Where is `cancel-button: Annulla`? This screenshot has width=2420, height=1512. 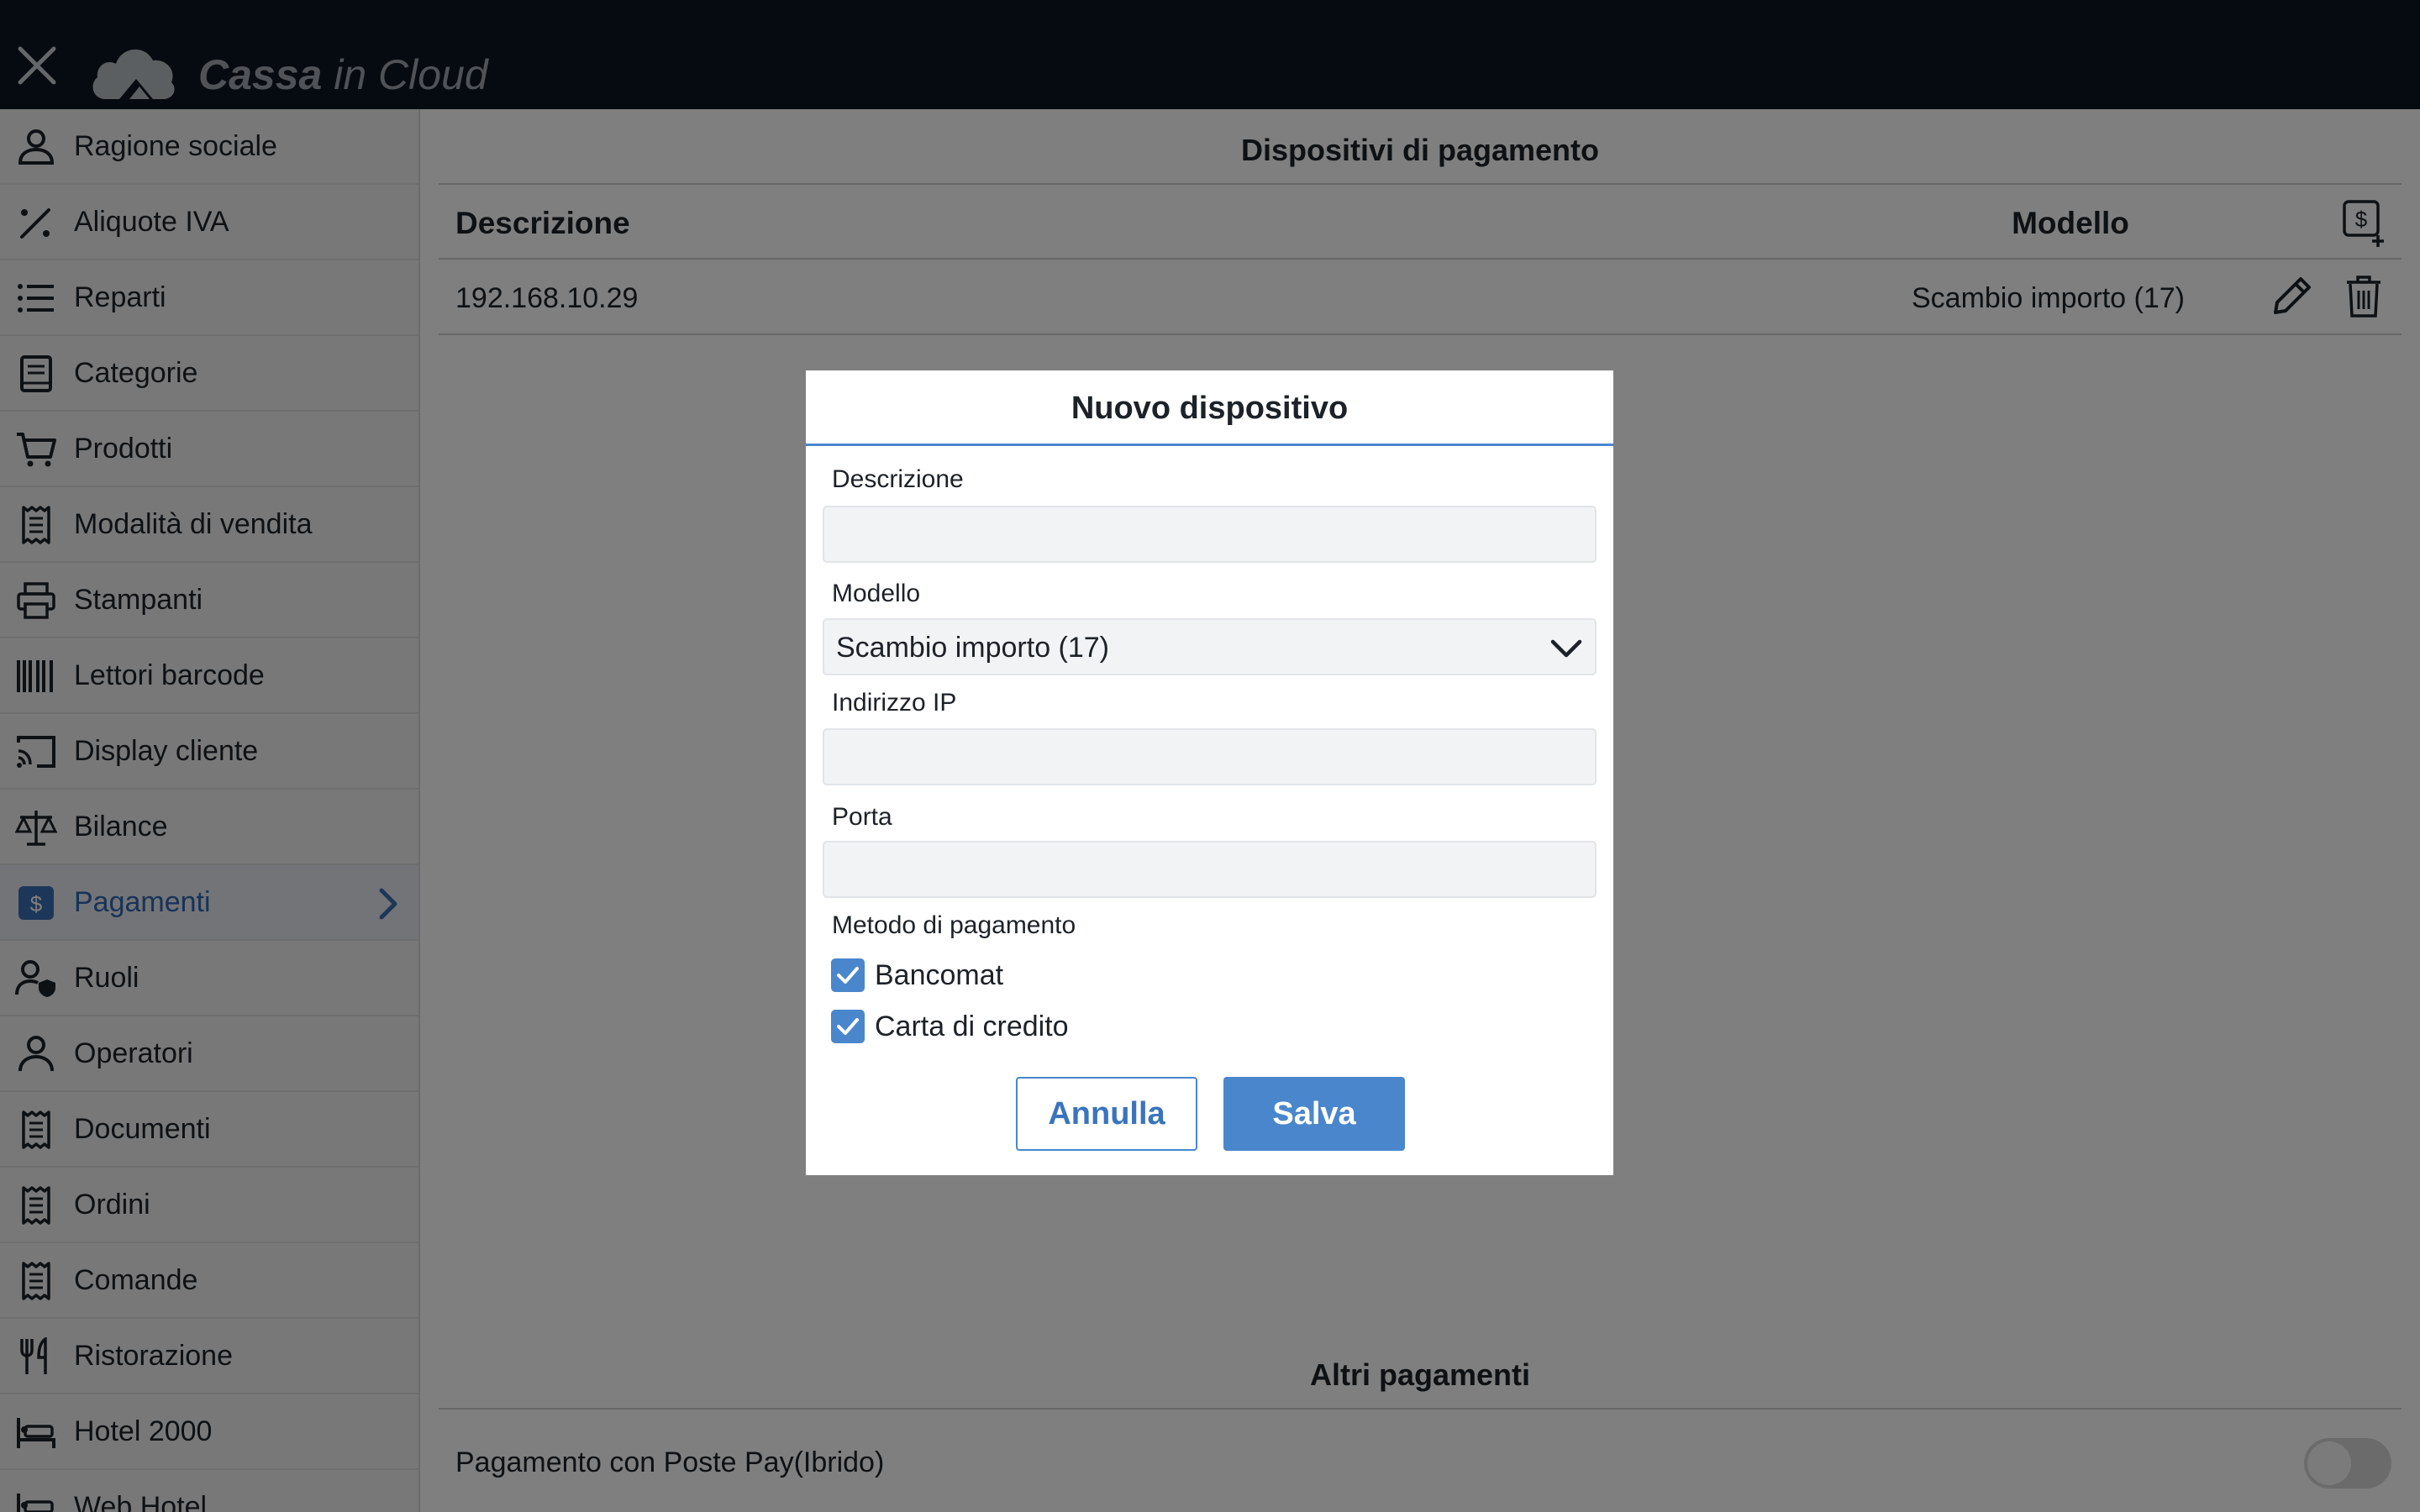 cancel-button: Annulla is located at coordinates (1106, 1114).